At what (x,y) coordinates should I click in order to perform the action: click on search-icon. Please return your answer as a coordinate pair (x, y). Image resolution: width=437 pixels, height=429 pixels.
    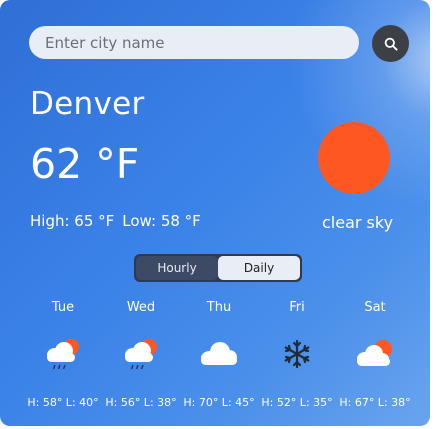
    Looking at the image, I should click on (391, 44).